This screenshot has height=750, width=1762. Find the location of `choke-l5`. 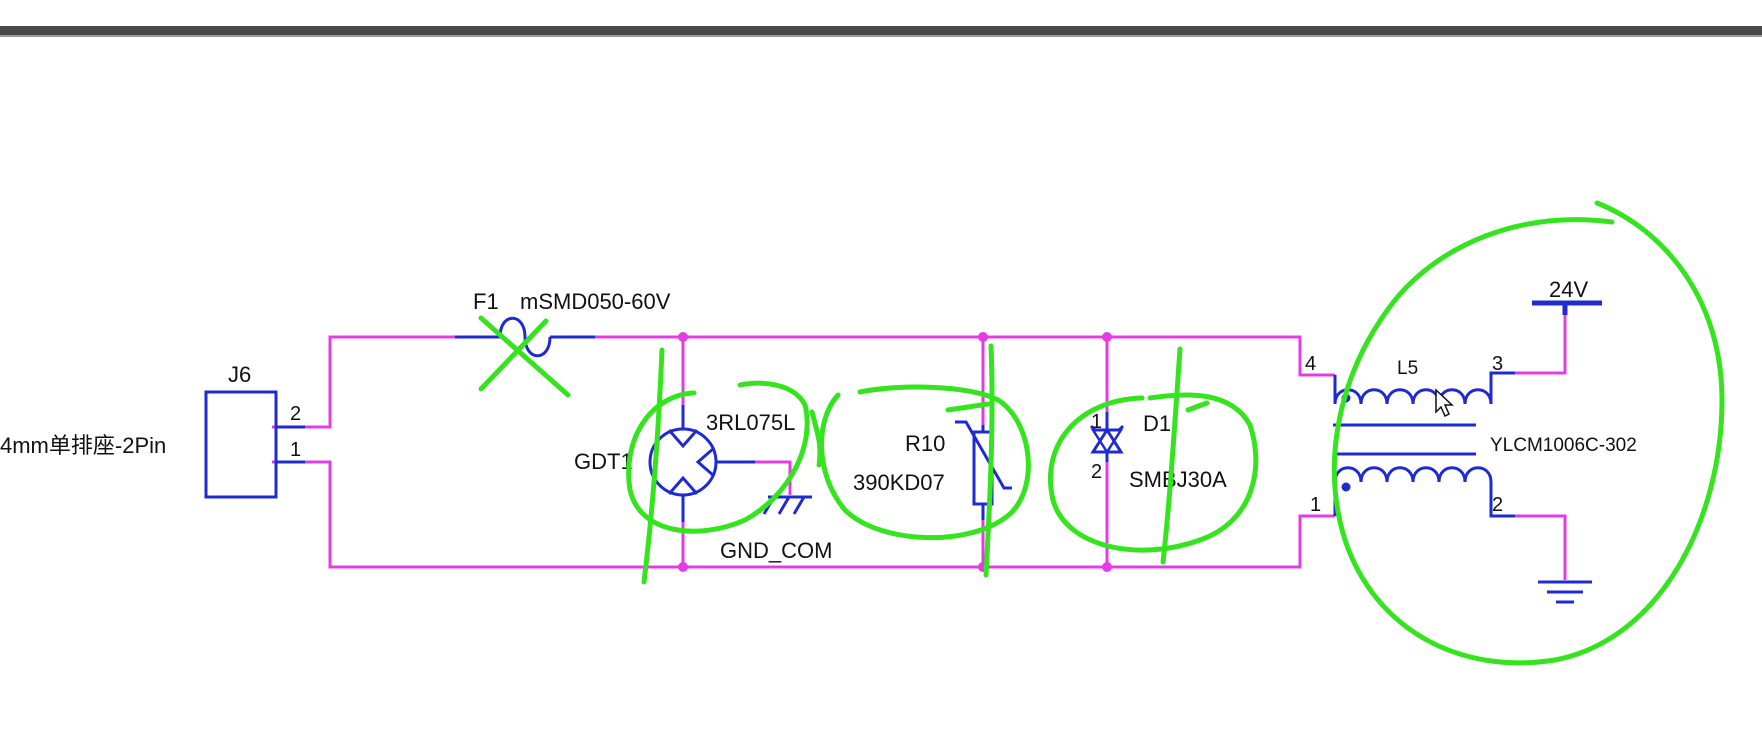

choke-l5 is located at coordinates (1424, 444).